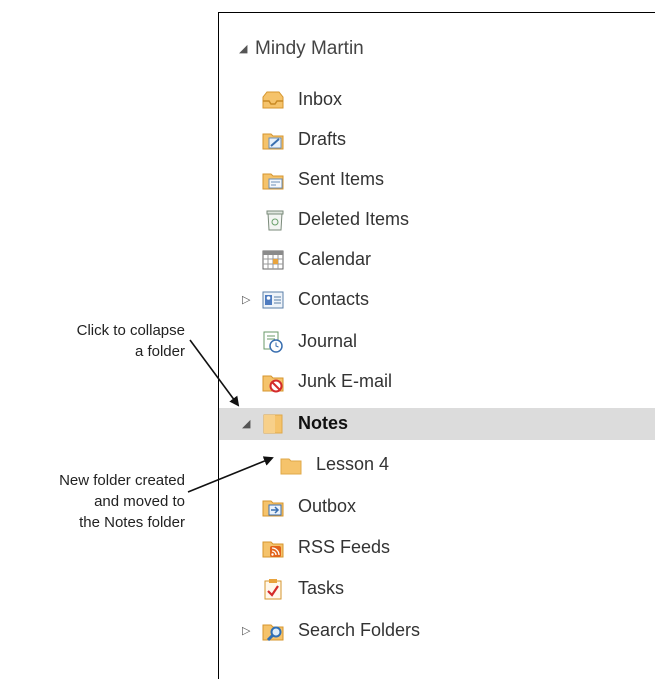 This screenshot has width=655, height=679. What do you see at coordinates (437, 49) in the screenshot?
I see `account-header: ◢ Mindy Martin` at bounding box center [437, 49].